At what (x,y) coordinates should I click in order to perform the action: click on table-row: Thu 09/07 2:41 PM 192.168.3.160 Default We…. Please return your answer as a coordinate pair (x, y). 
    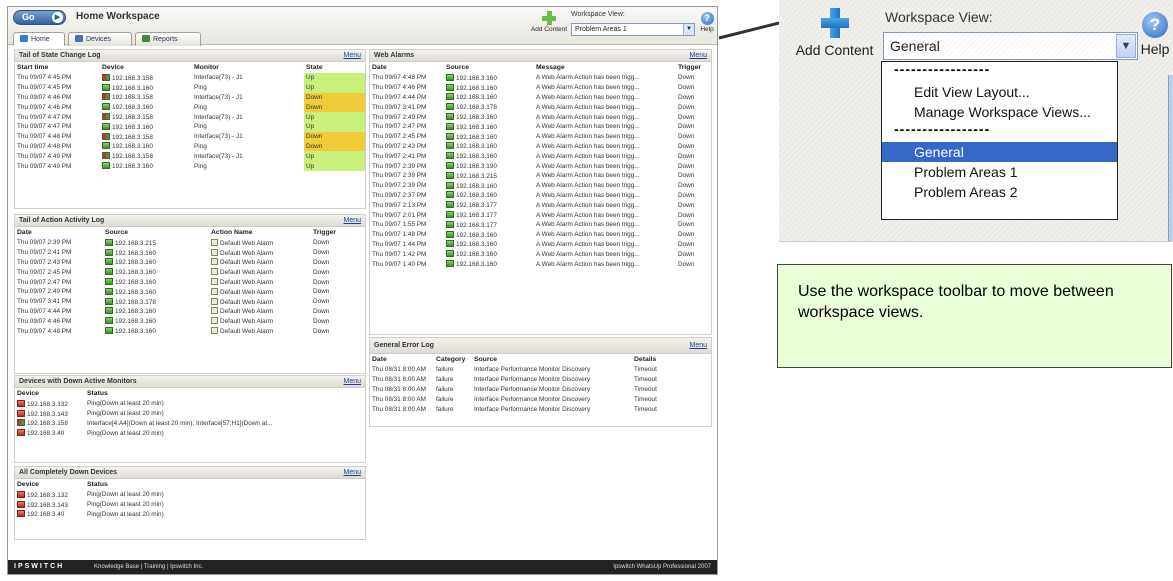
    Looking at the image, I should click on (190, 253).